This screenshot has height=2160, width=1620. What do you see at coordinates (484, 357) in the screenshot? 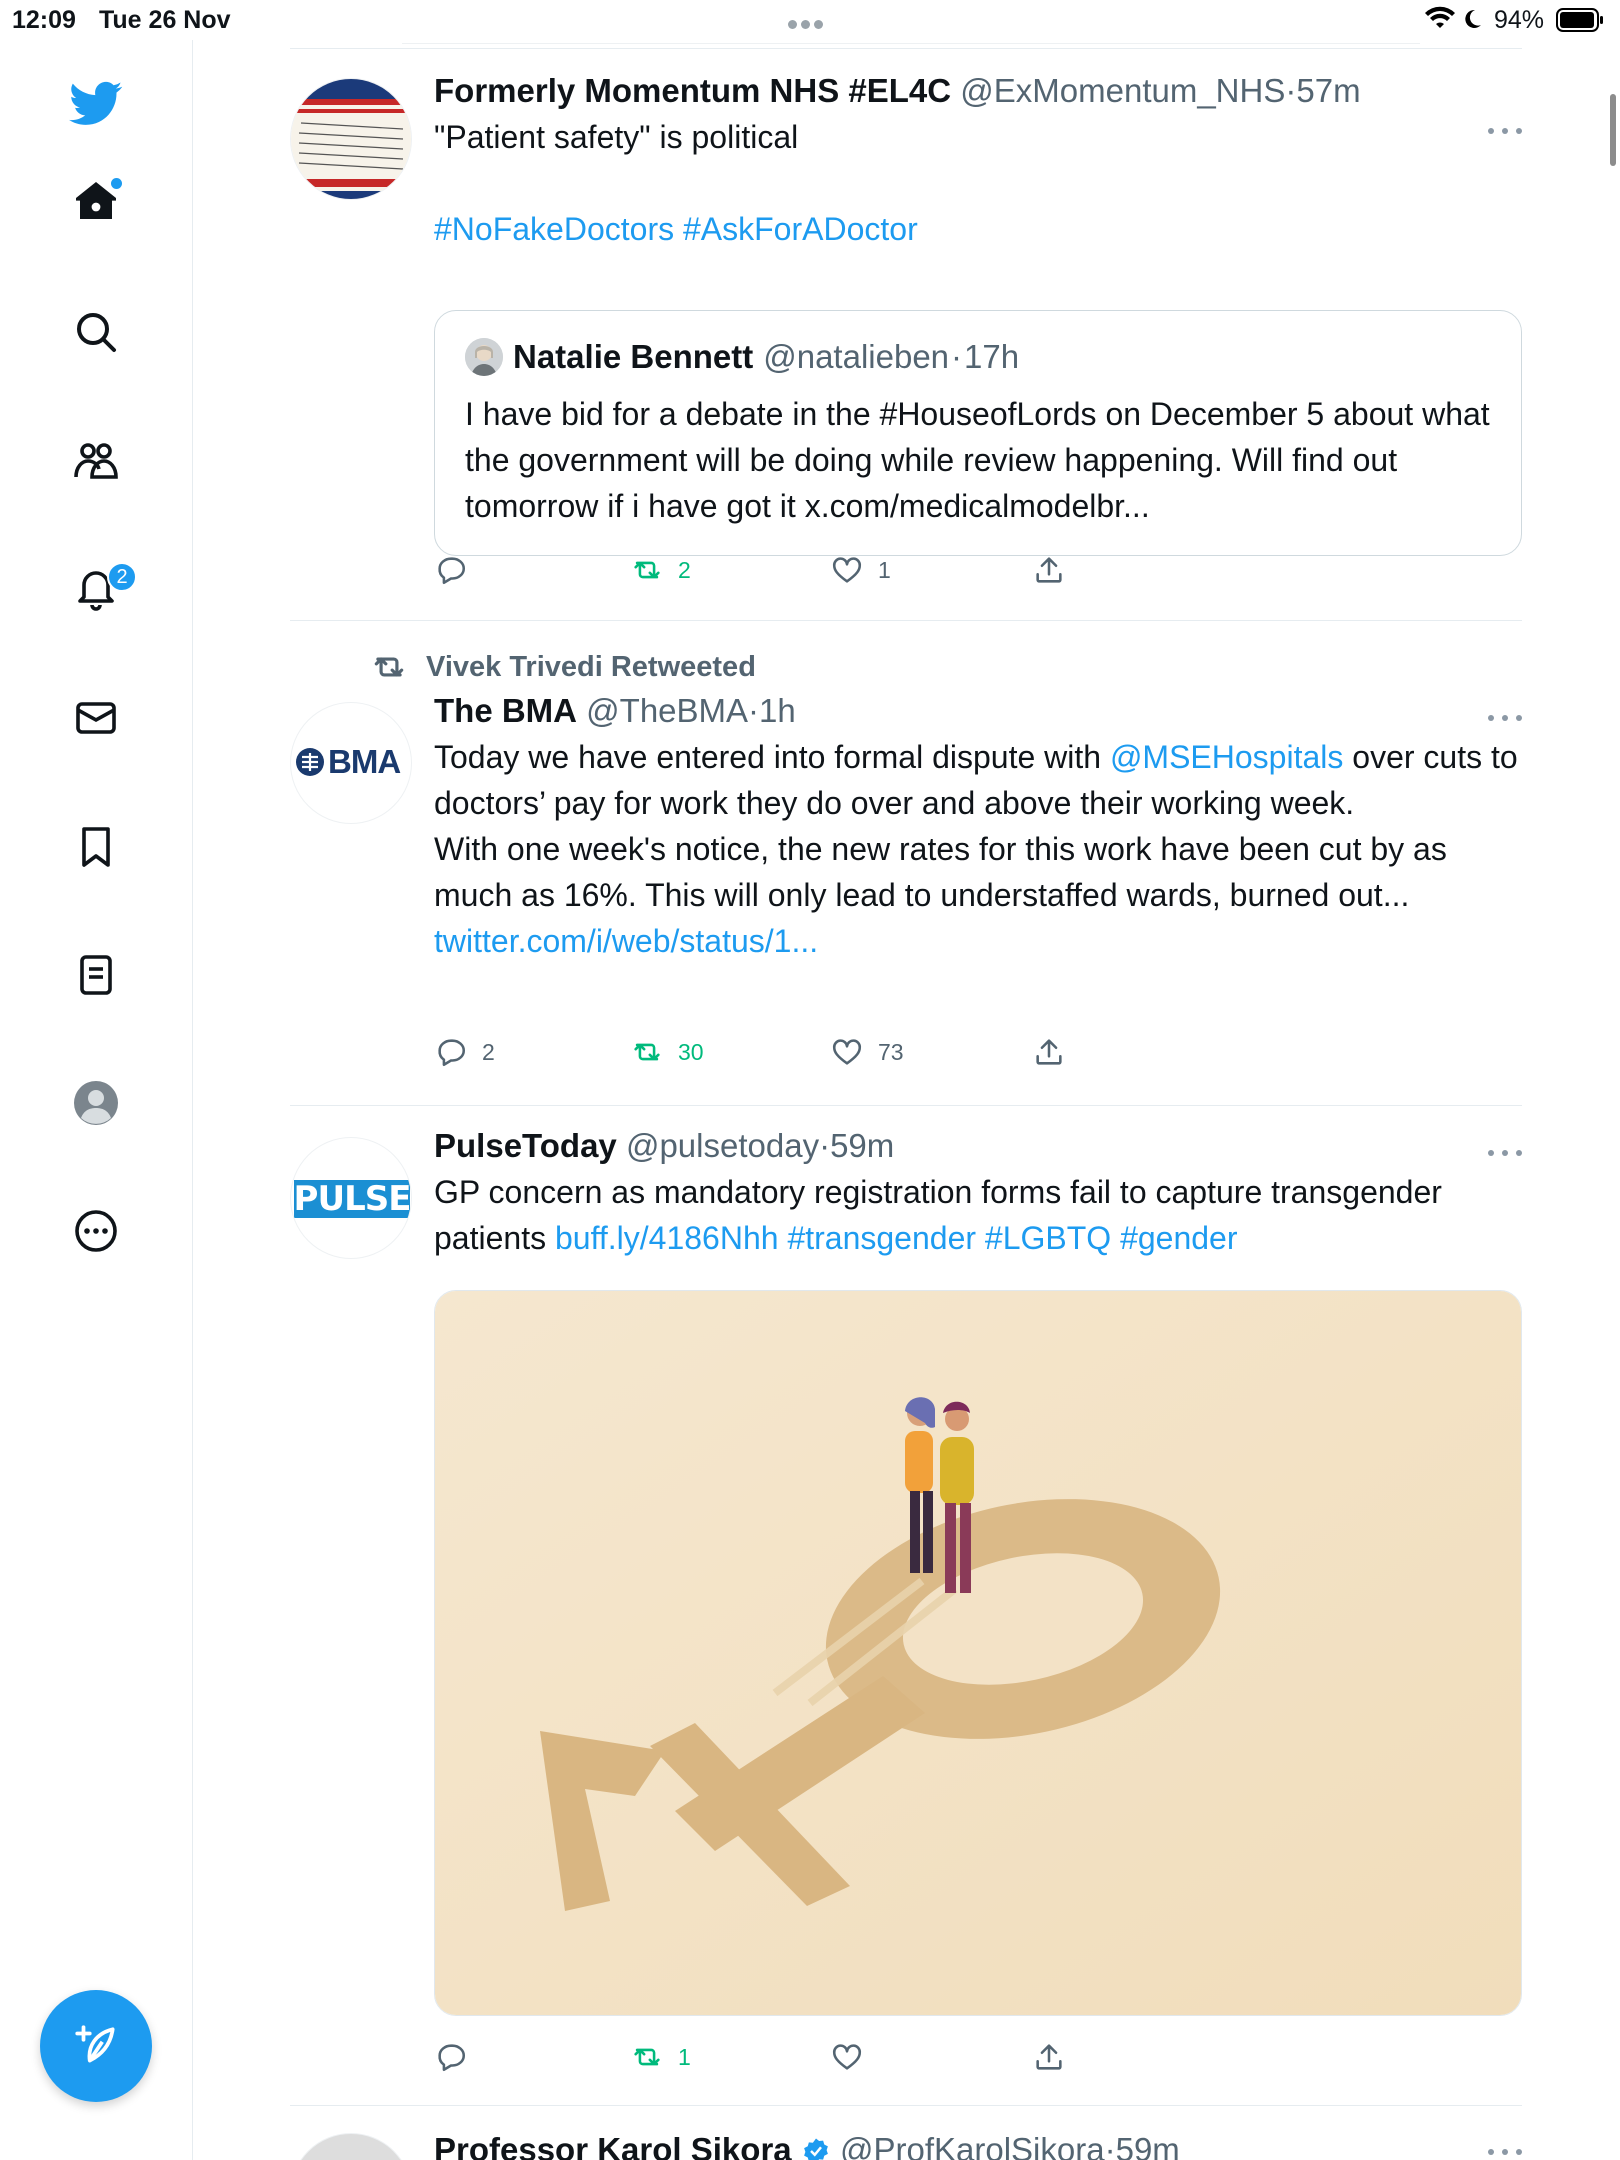
I see `quoted-avatar` at bounding box center [484, 357].